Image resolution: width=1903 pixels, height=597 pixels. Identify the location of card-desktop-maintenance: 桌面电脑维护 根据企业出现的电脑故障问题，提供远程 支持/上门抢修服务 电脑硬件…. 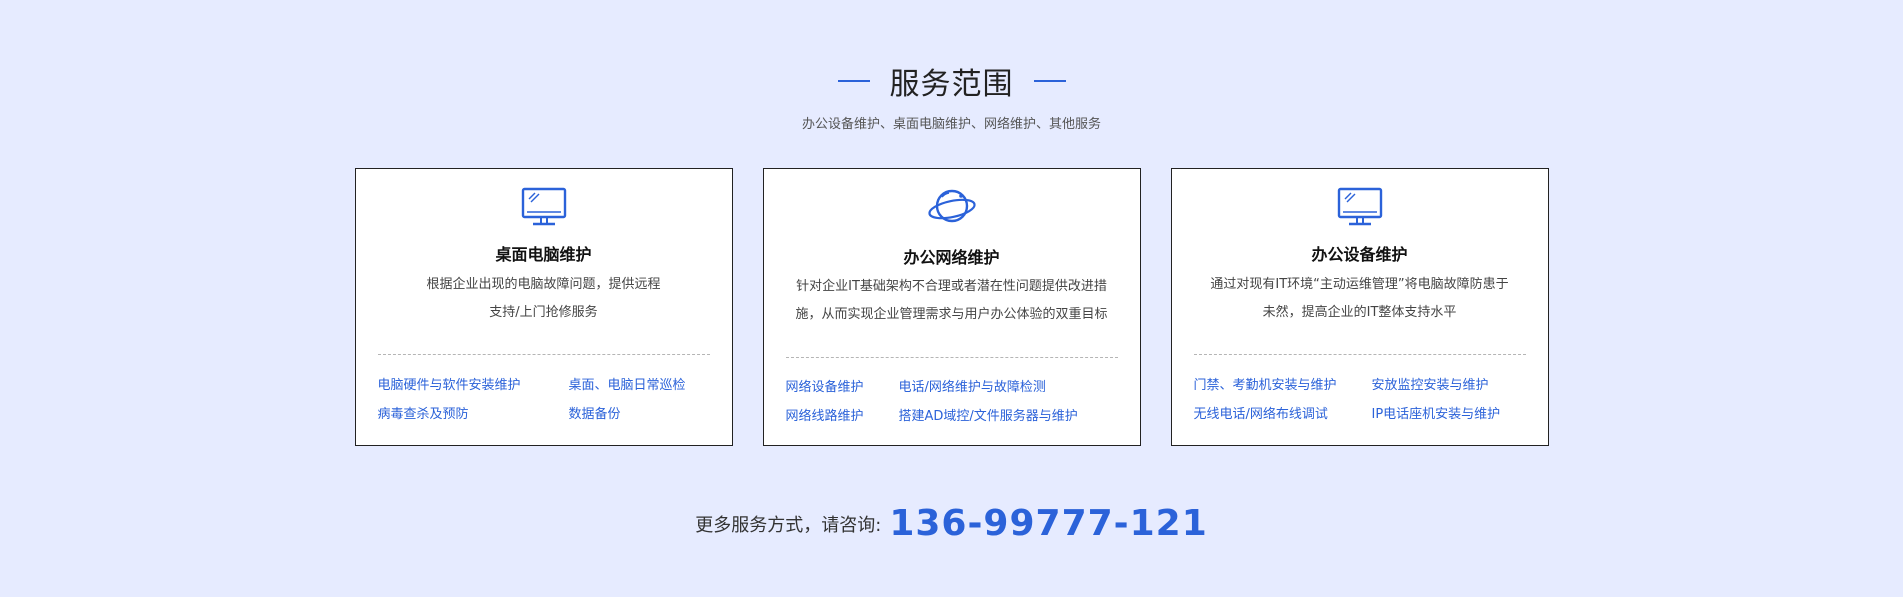
(543, 307).